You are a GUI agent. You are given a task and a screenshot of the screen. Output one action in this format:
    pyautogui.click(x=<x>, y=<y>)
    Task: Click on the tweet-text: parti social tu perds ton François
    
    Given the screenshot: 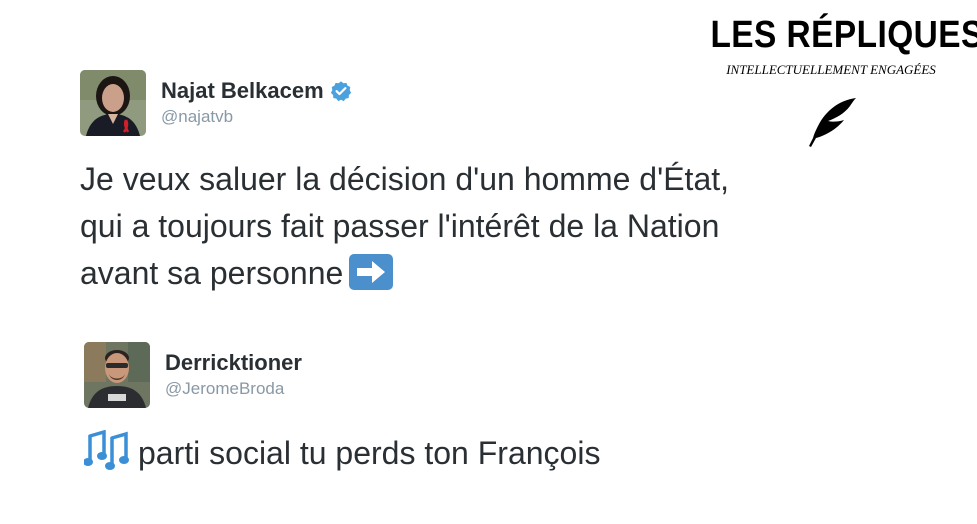 What is the action you would take?
    pyautogui.click(x=342, y=453)
    